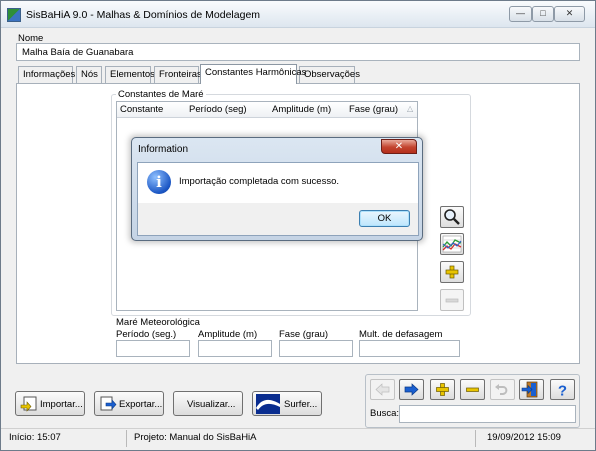 The height and width of the screenshot is (451, 596). I want to click on column-header-constante: Constante, so click(141, 109).